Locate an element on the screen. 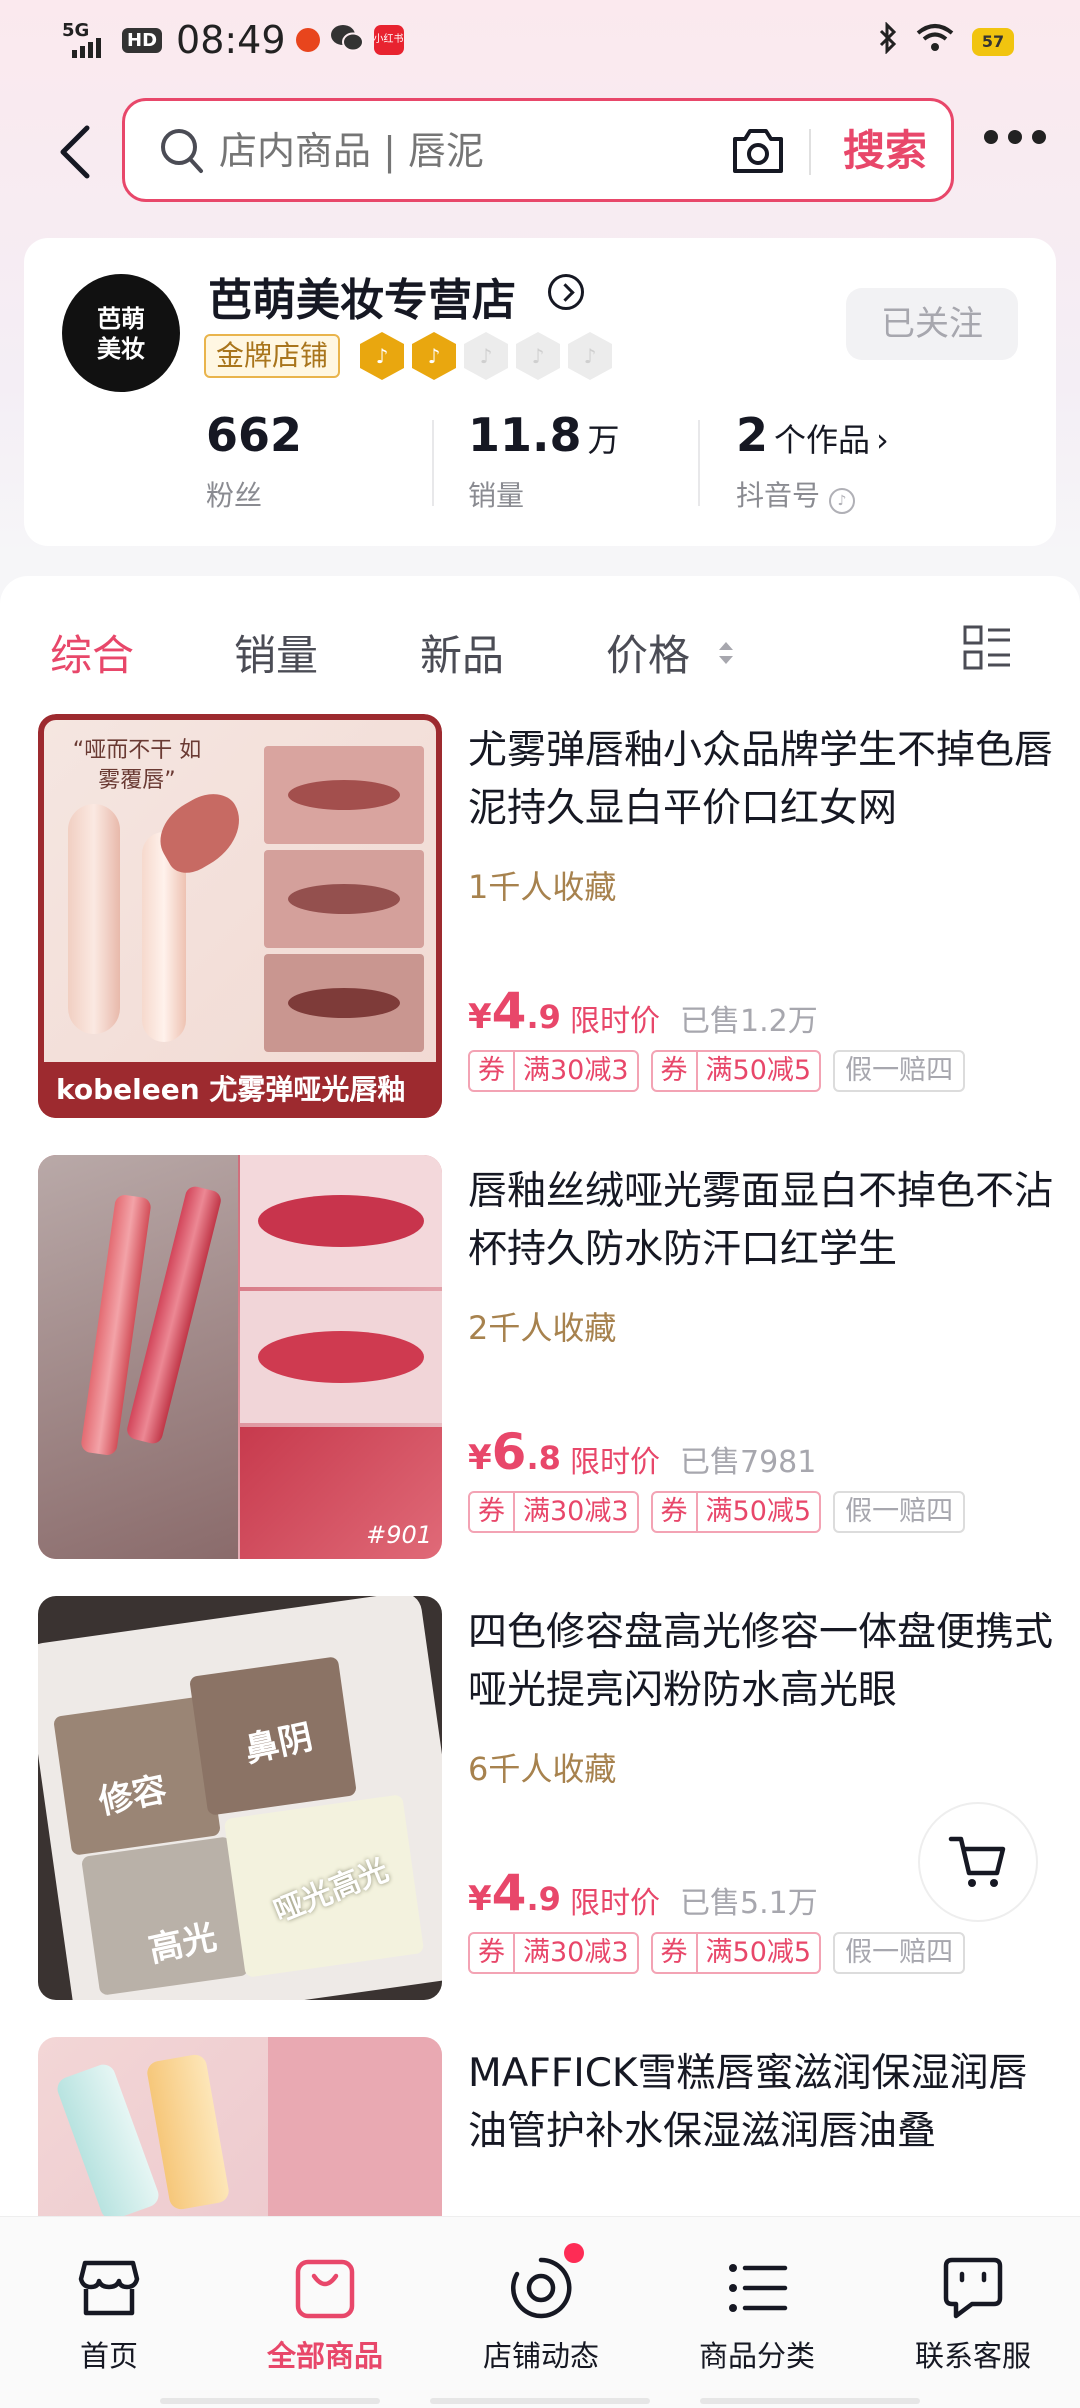 The height and width of the screenshot is (2408, 1080). sort-tab-new: 新品 is located at coordinates (462, 652).